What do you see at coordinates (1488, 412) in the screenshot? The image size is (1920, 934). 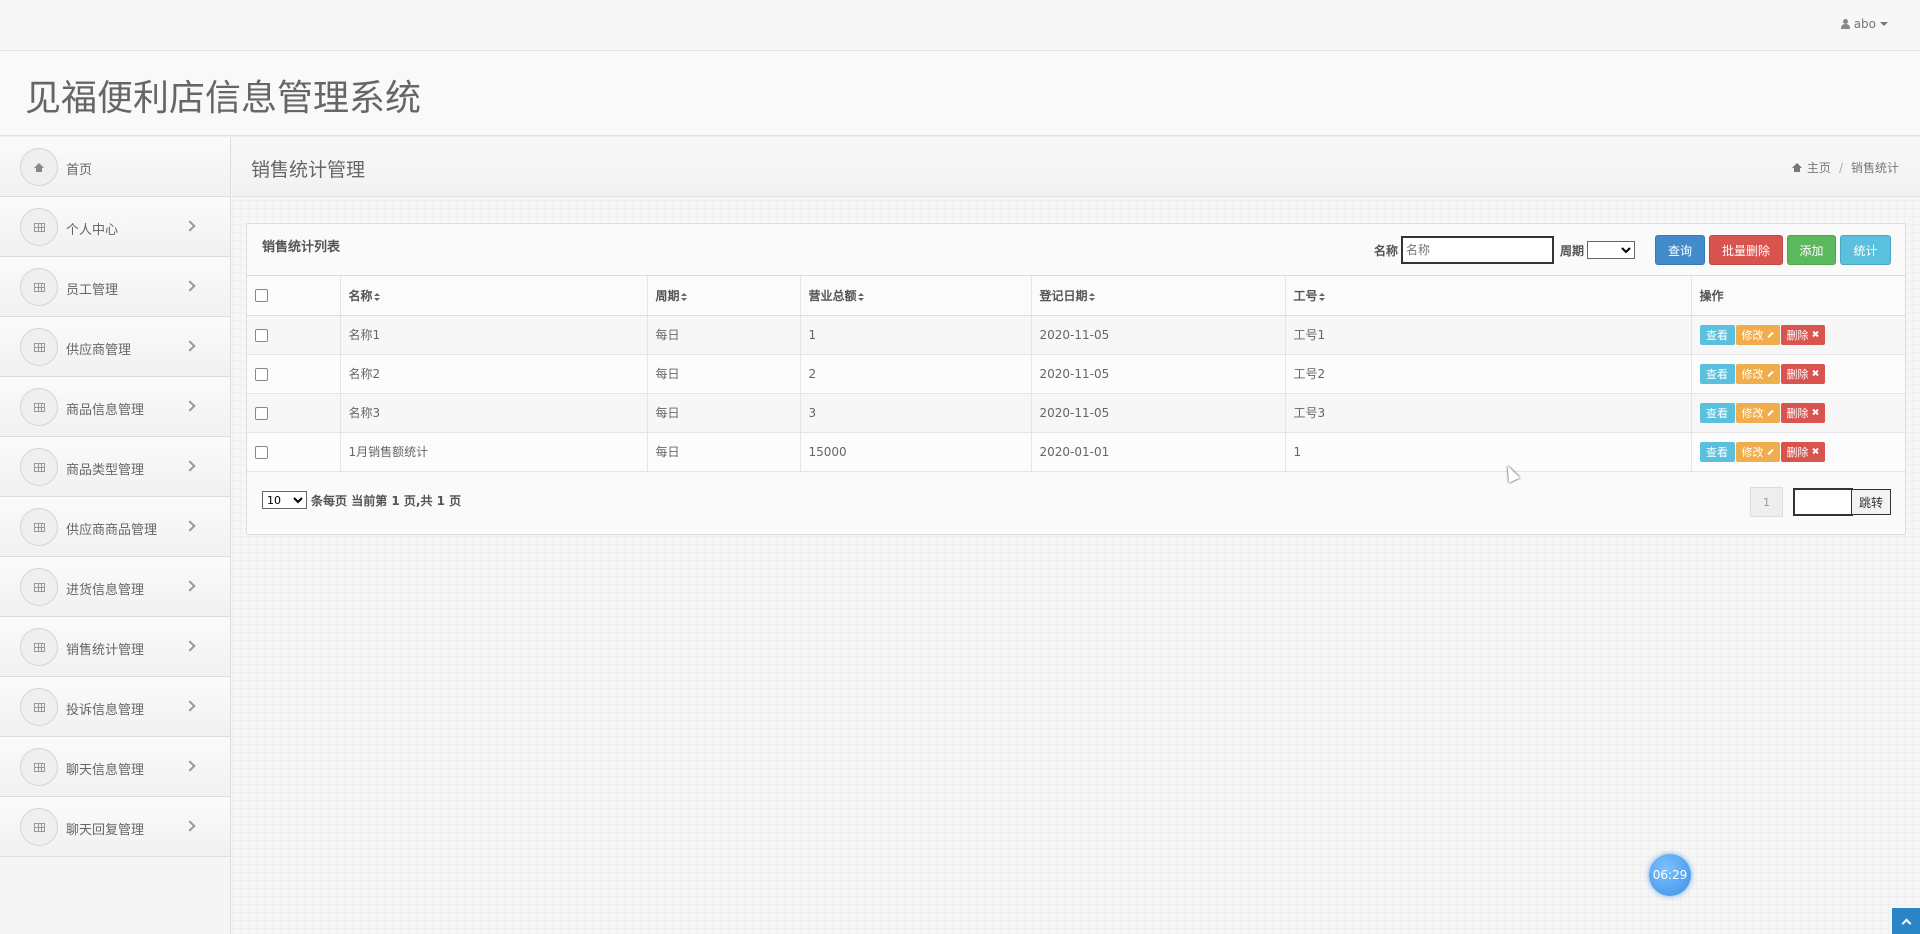 I see `cell-emp-no: 工号3` at bounding box center [1488, 412].